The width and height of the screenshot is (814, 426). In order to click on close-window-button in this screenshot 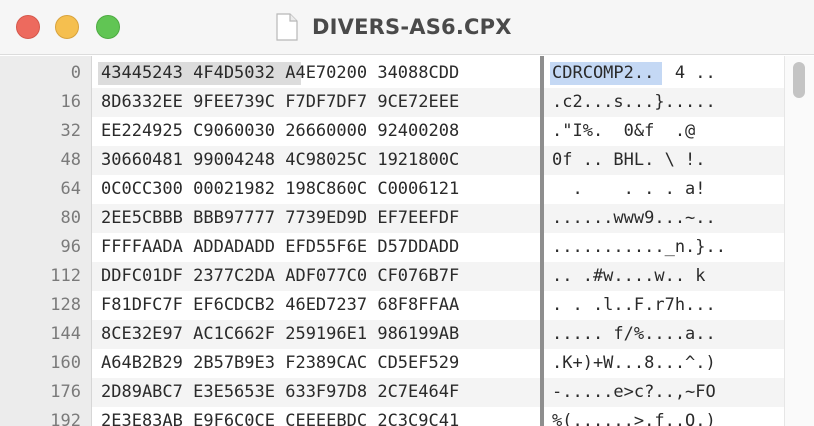, I will do `click(28, 27)`.